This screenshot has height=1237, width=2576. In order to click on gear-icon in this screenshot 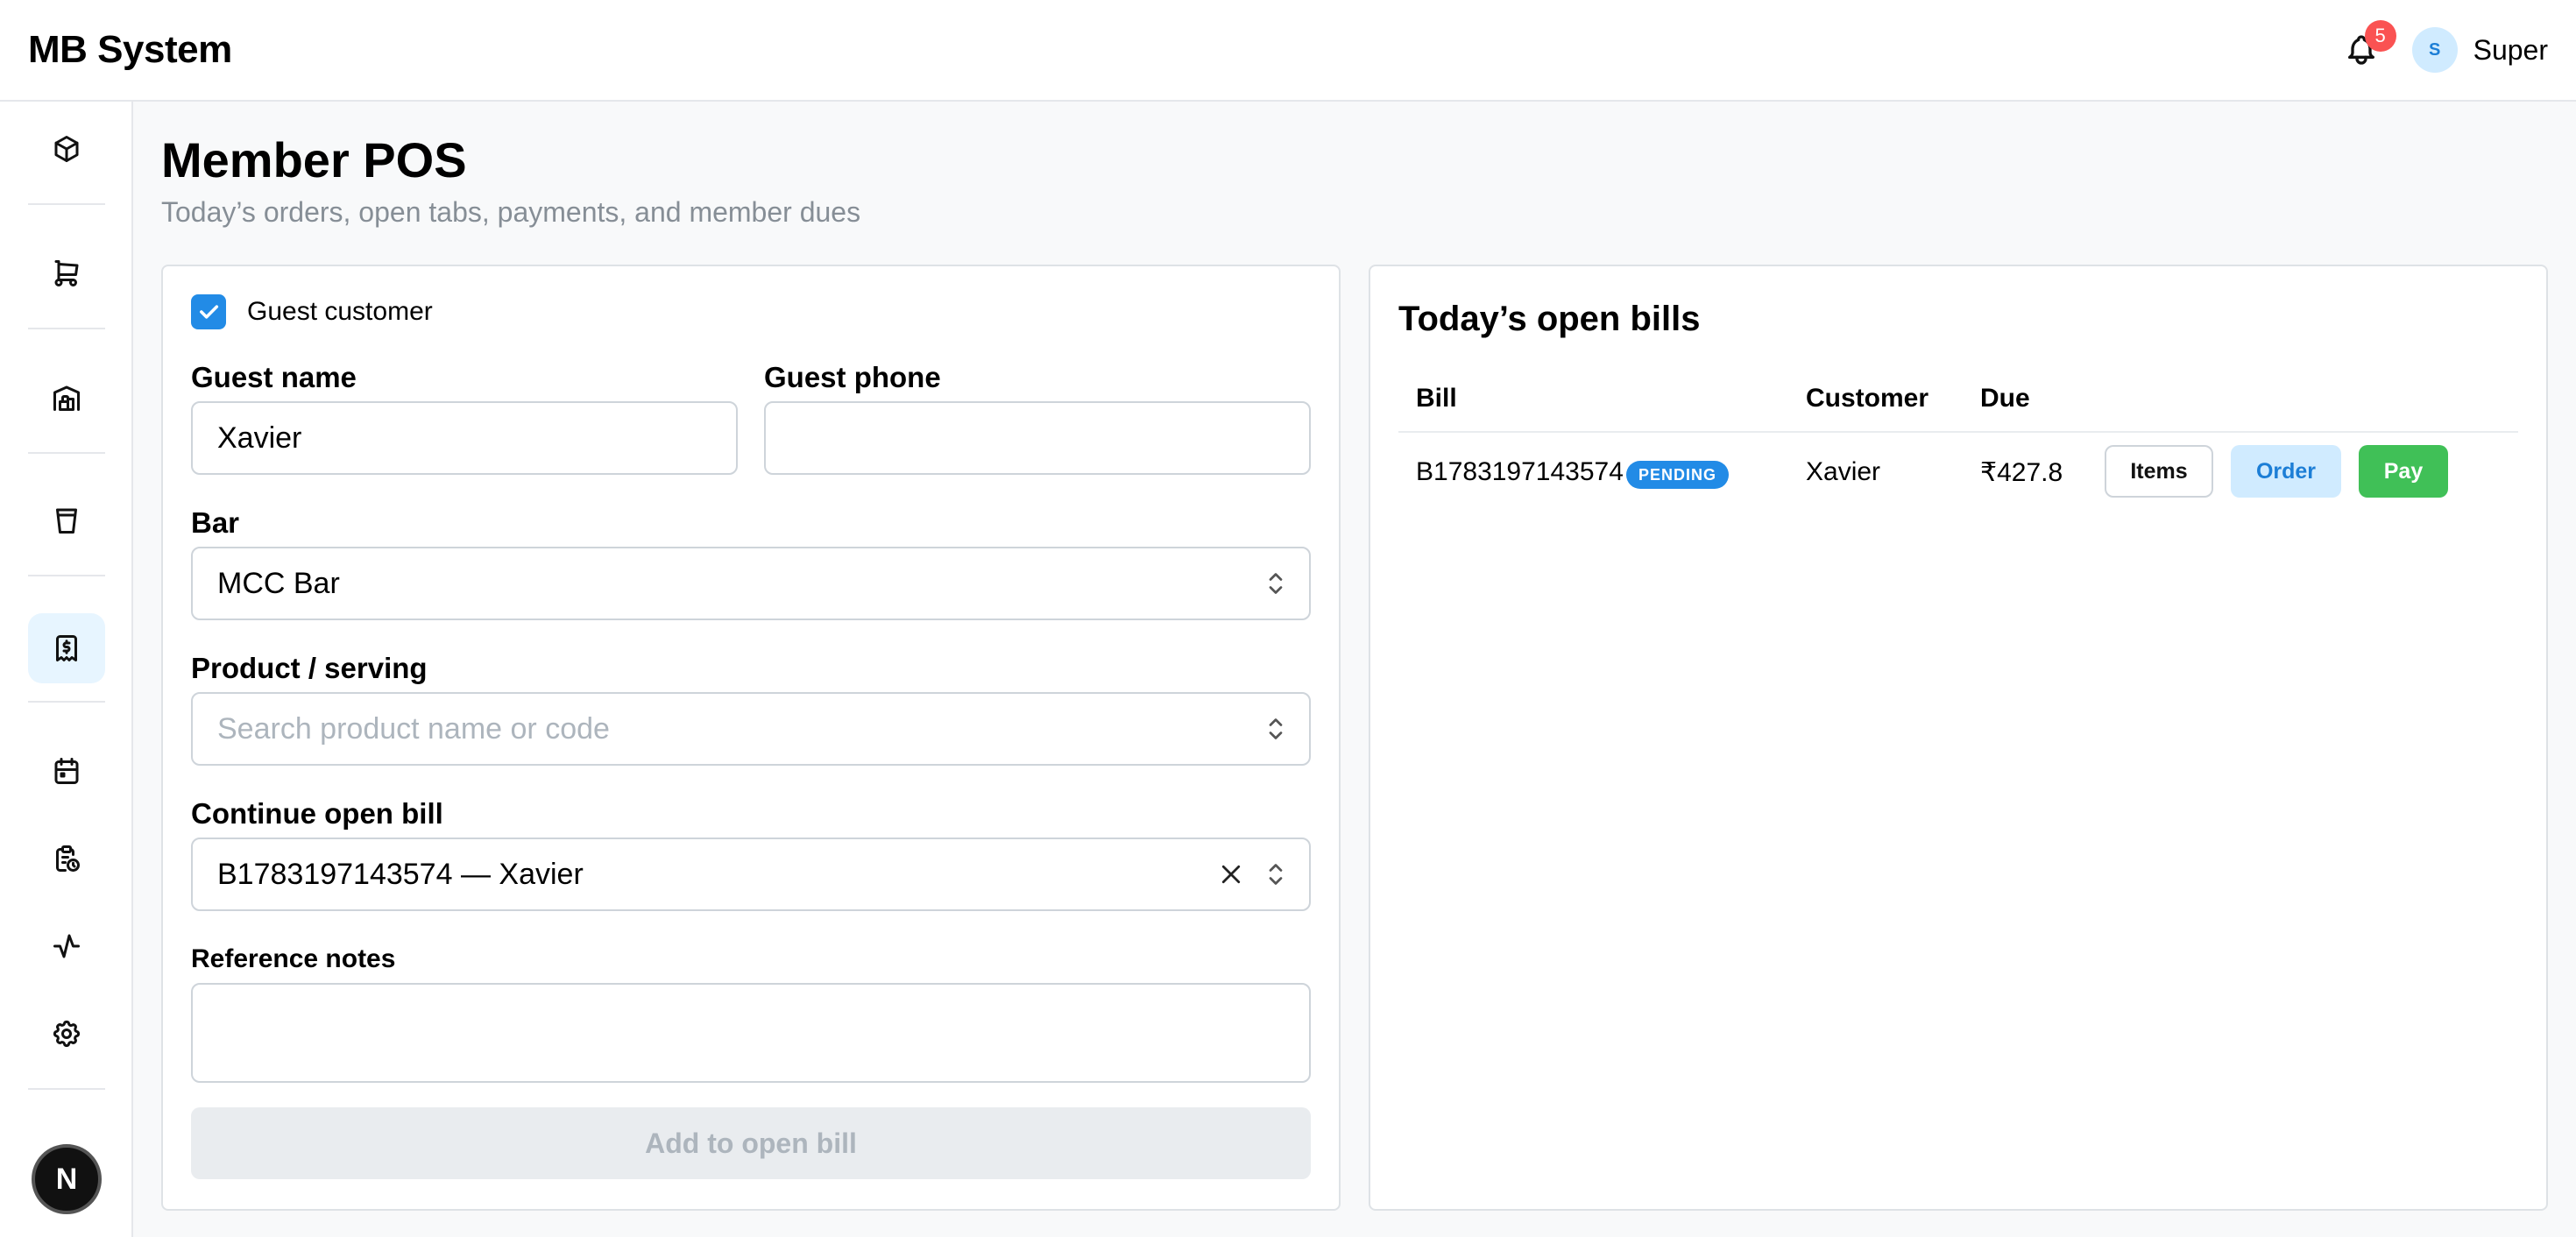, I will do `click(67, 1034)`.